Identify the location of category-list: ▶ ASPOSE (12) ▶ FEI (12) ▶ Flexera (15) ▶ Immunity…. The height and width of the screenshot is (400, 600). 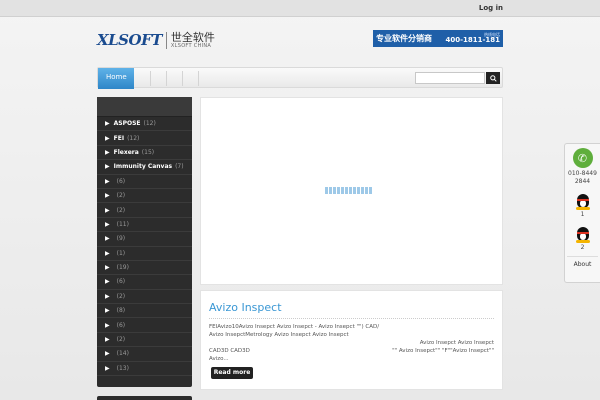
(144, 247).